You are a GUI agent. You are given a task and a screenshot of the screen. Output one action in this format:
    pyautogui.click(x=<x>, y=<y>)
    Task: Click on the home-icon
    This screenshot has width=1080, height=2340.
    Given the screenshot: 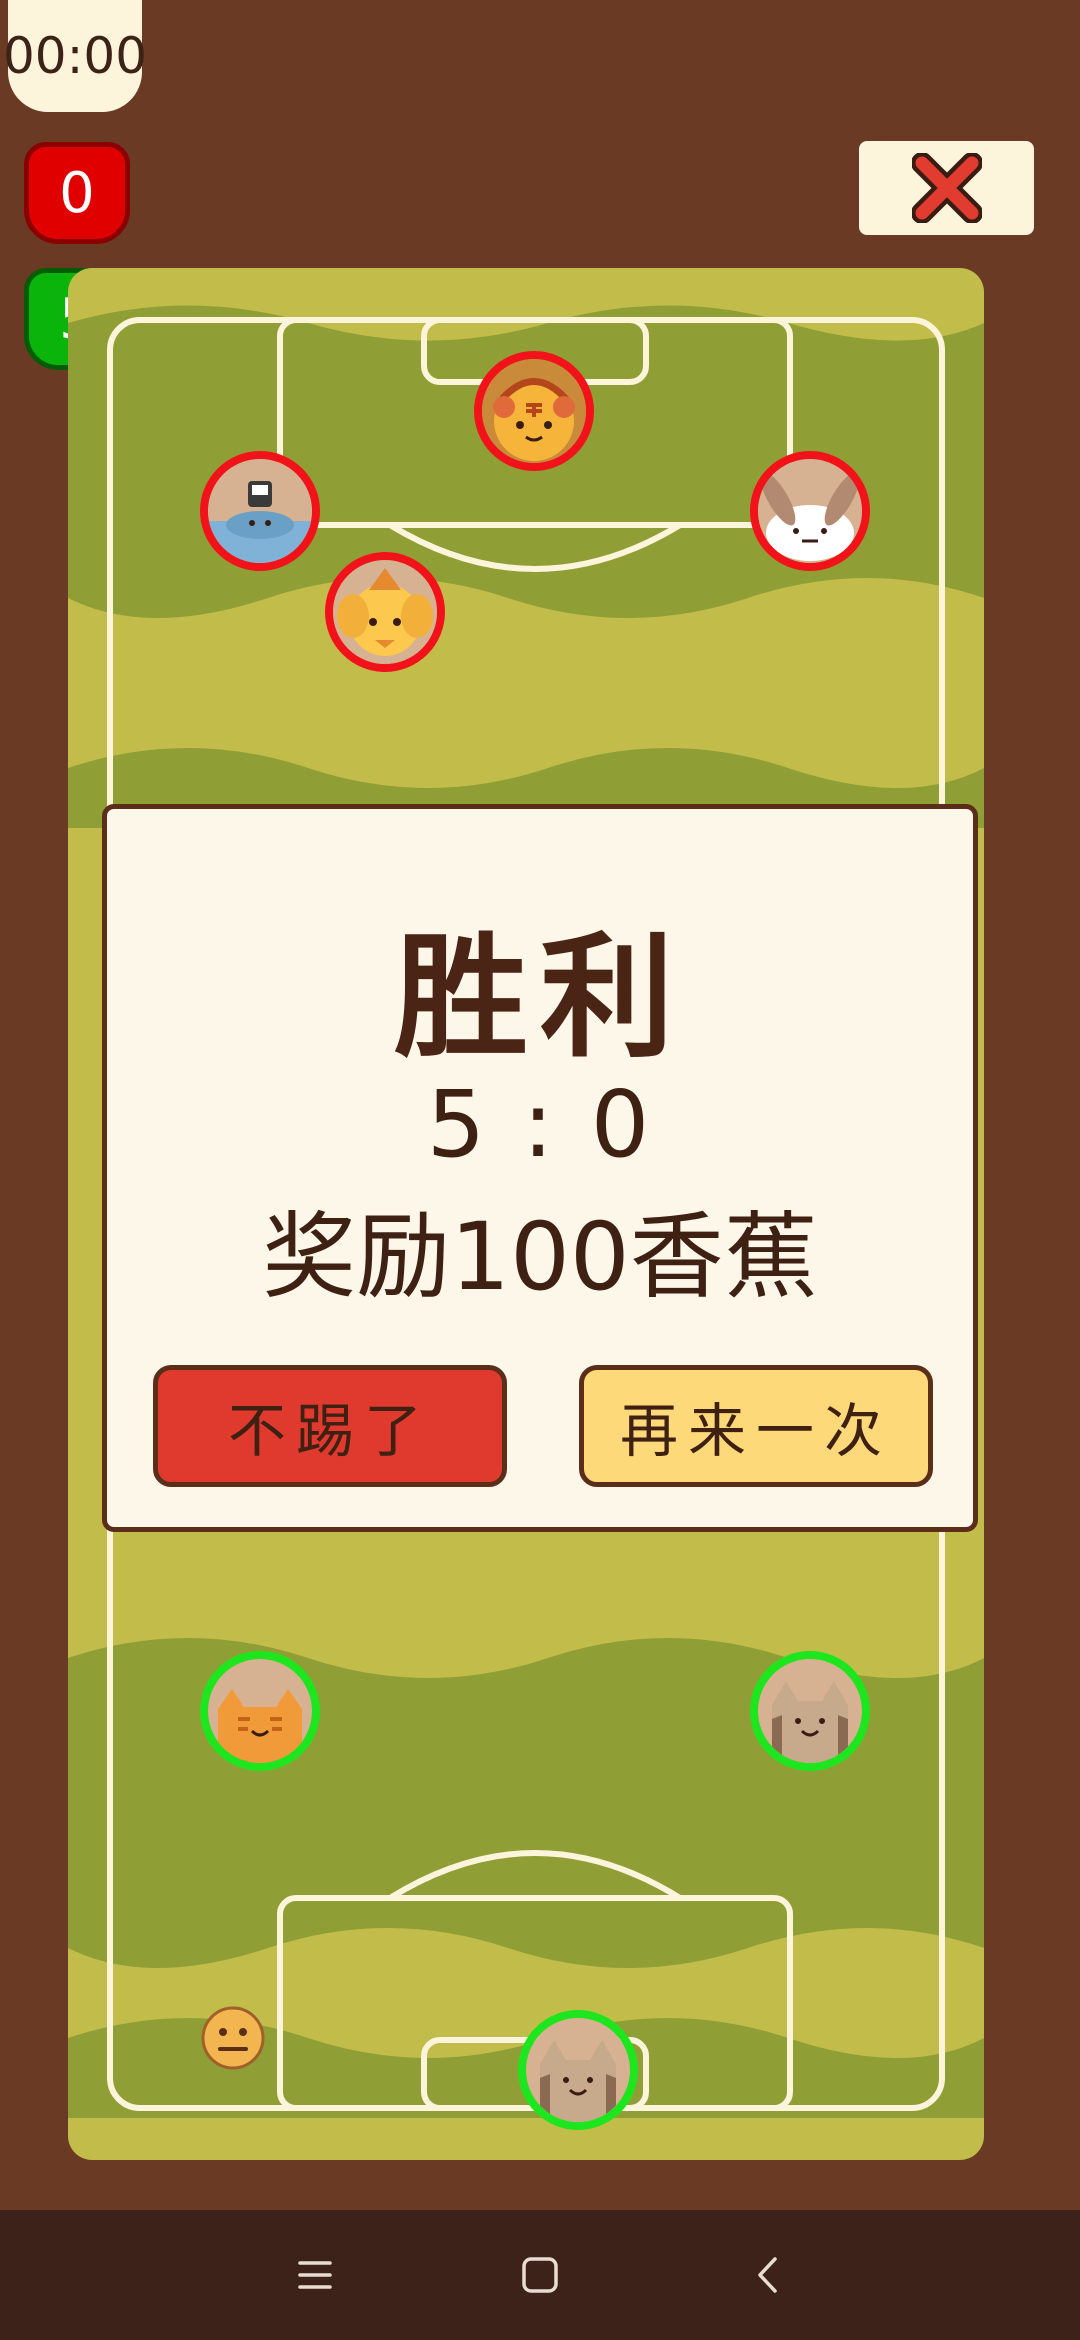 What is the action you would take?
    pyautogui.click(x=540, y=2275)
    